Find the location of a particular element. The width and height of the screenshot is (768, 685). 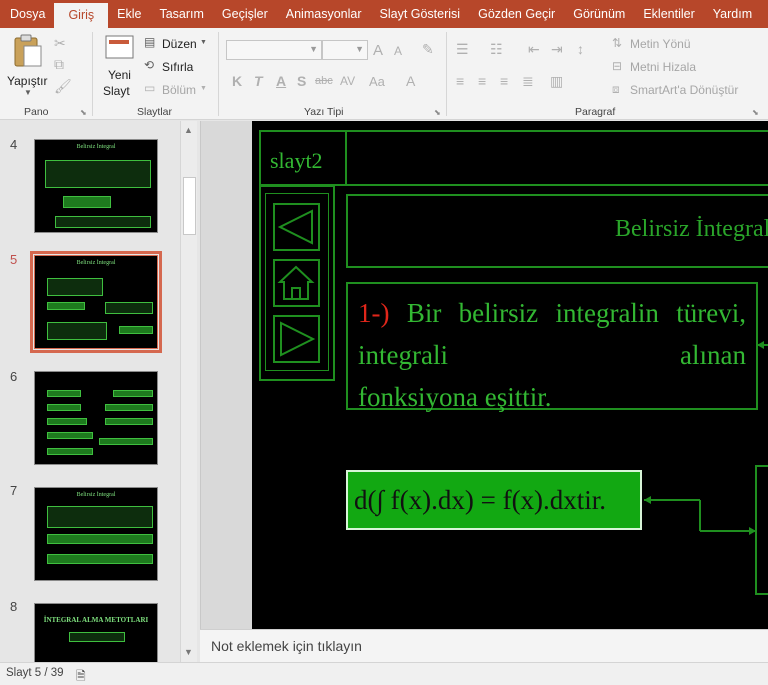

thumbnail-number: 8 is located at coordinates (14, 606).